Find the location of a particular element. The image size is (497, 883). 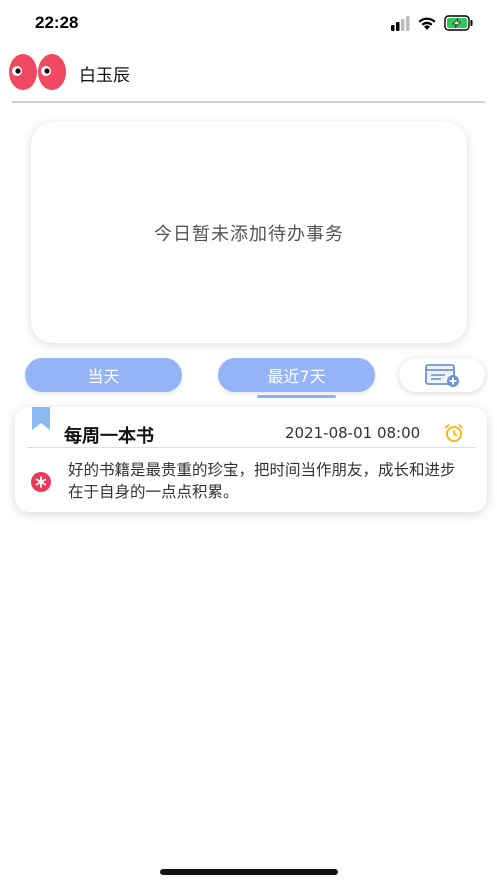

task-title: 每周一本书 is located at coordinates (109, 436).